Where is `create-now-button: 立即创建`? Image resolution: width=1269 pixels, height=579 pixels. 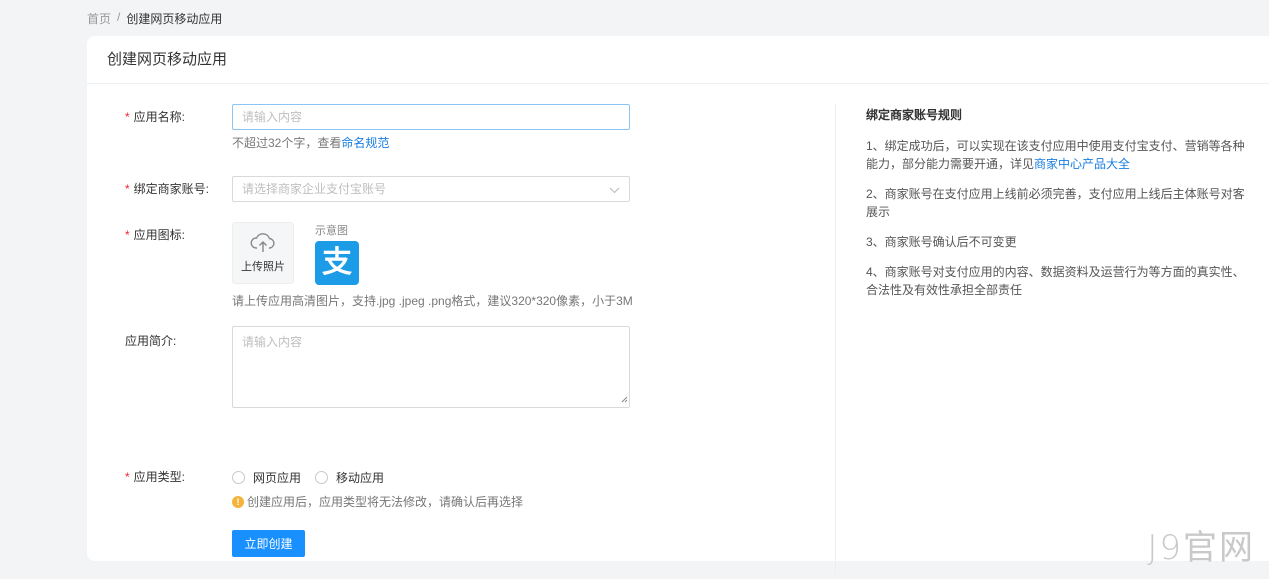 create-now-button: 立即创建 is located at coordinates (268, 543).